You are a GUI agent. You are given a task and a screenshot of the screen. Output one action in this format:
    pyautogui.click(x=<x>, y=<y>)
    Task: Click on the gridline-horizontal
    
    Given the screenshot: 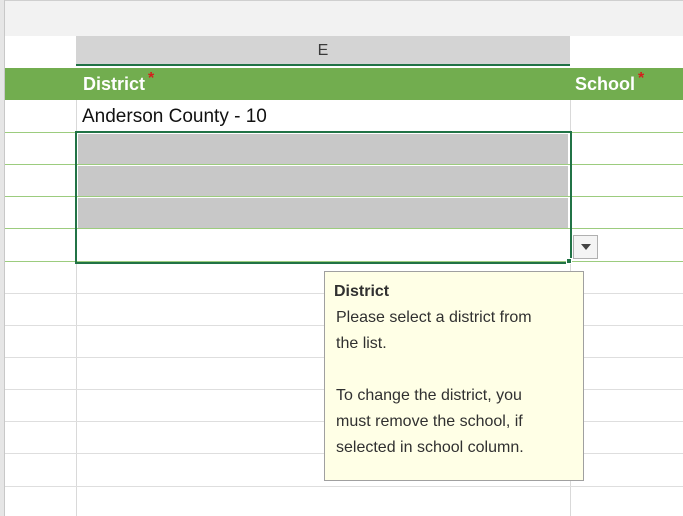 What is the action you would take?
    pyautogui.click(x=344, y=486)
    